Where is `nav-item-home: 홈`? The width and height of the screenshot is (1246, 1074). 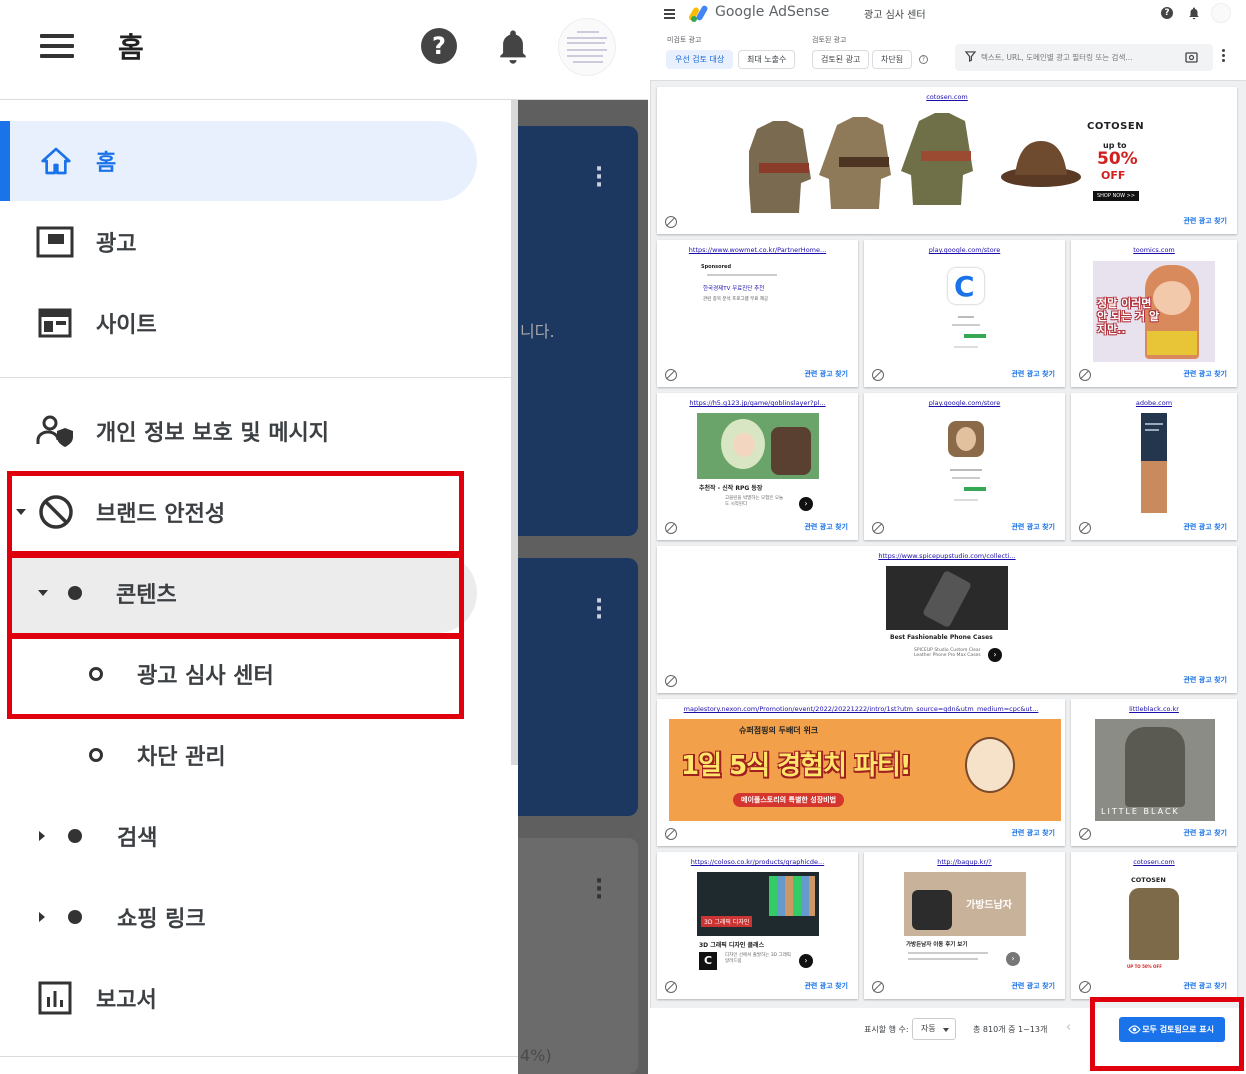 nav-item-home: 홈 is located at coordinates (243, 161).